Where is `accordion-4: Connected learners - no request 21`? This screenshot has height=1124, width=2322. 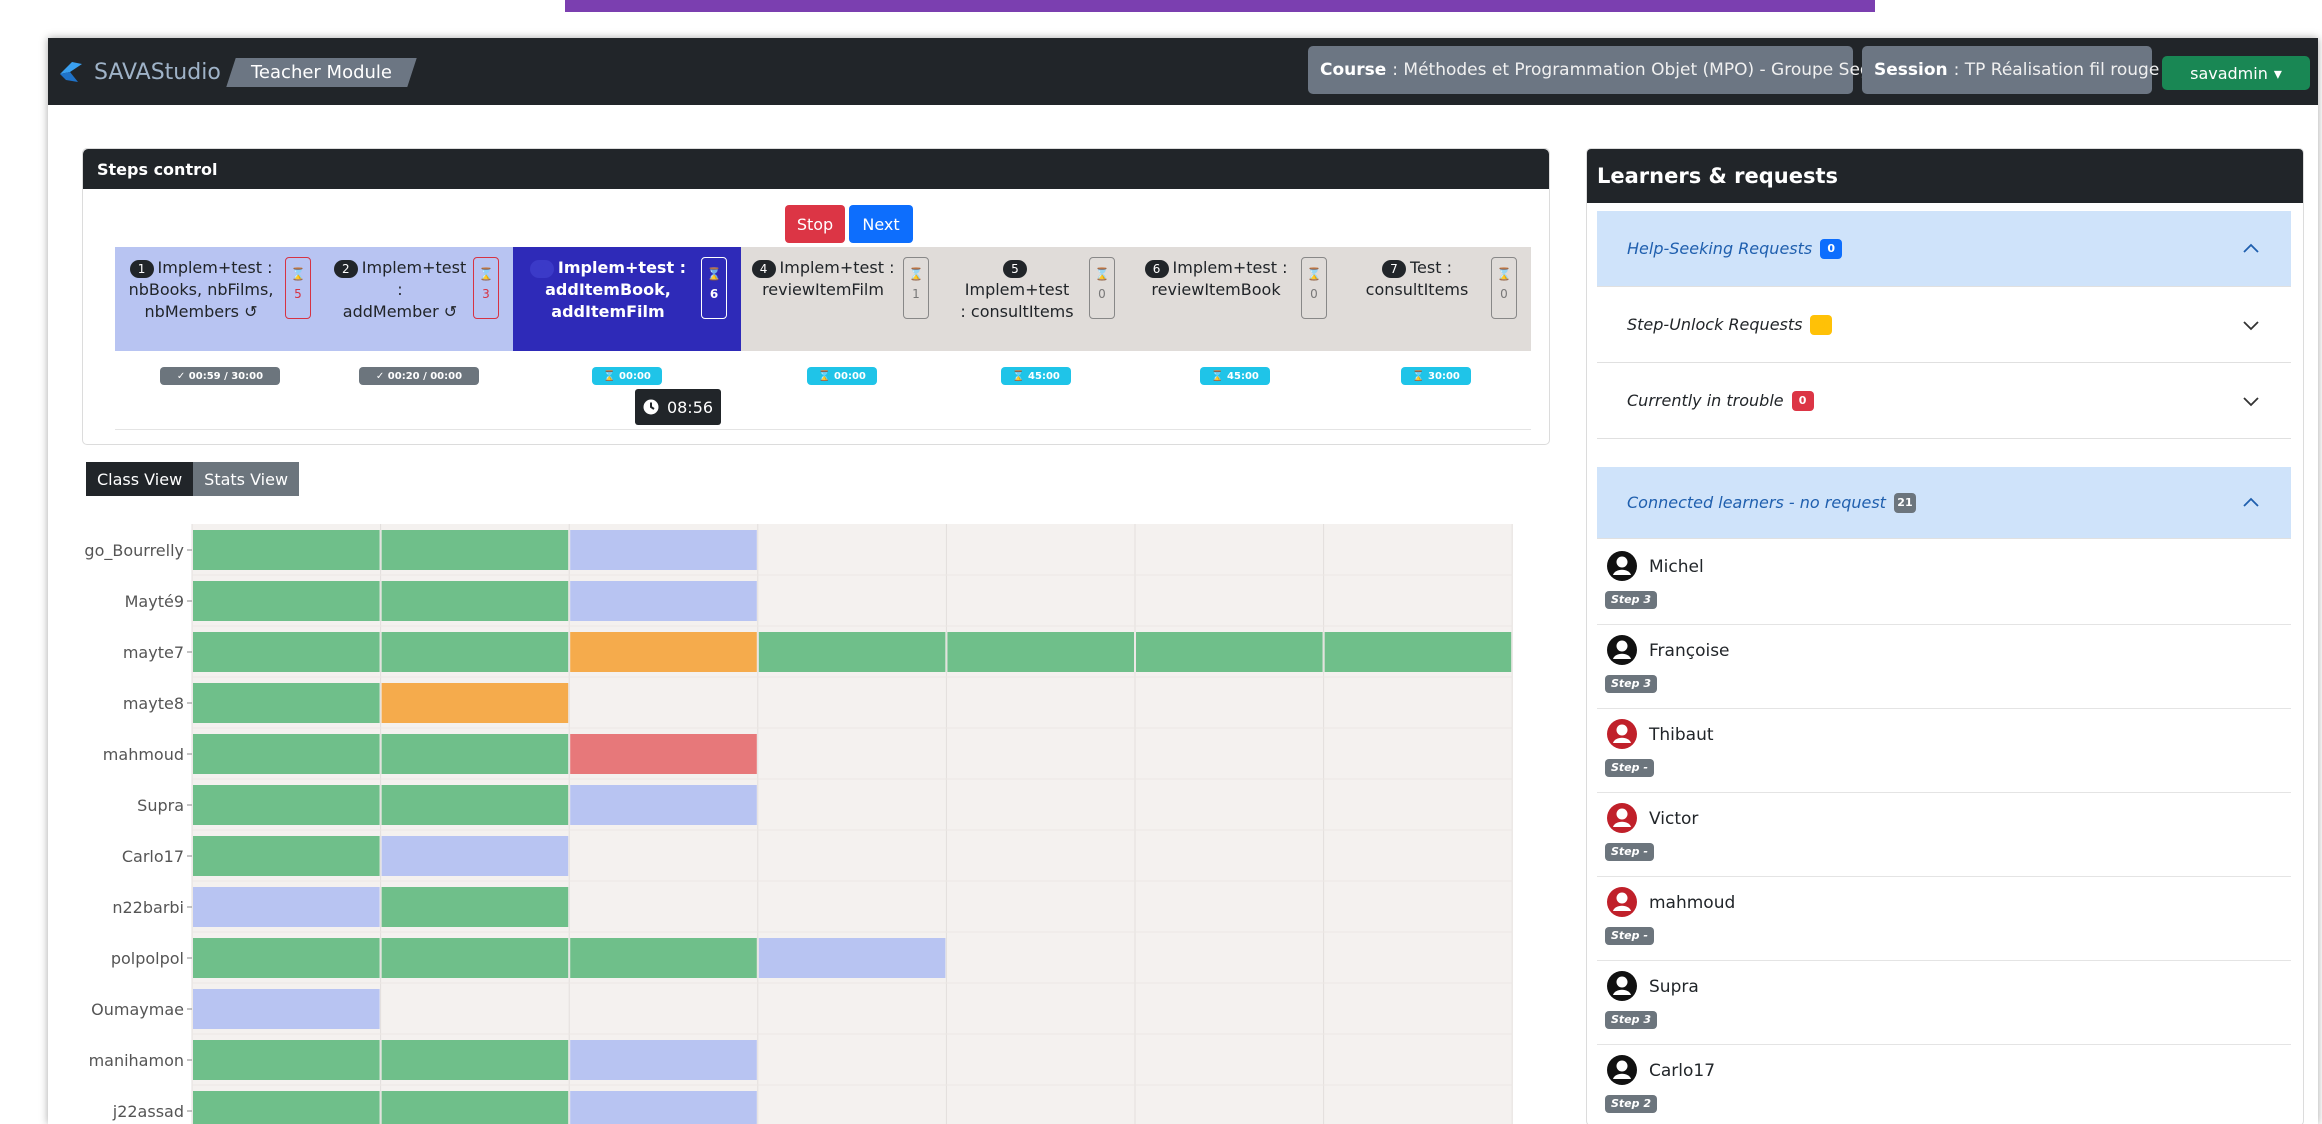 accordion-4: Connected learners - no request 21 is located at coordinates (1944, 503).